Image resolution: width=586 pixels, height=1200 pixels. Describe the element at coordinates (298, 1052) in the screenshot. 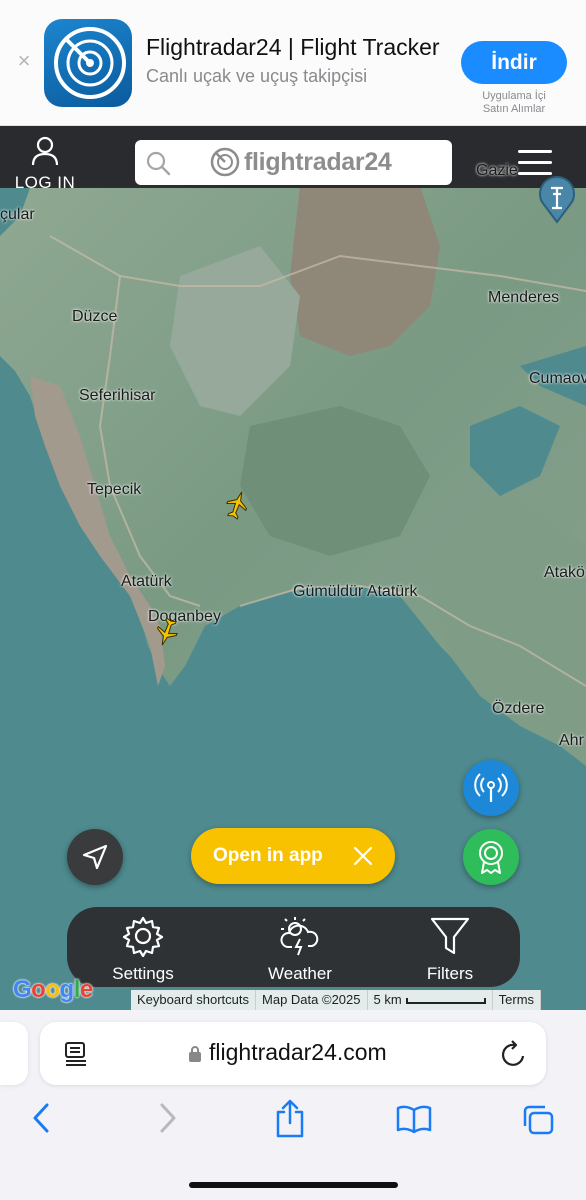

I see `url-text: flightradar24.com` at that location.